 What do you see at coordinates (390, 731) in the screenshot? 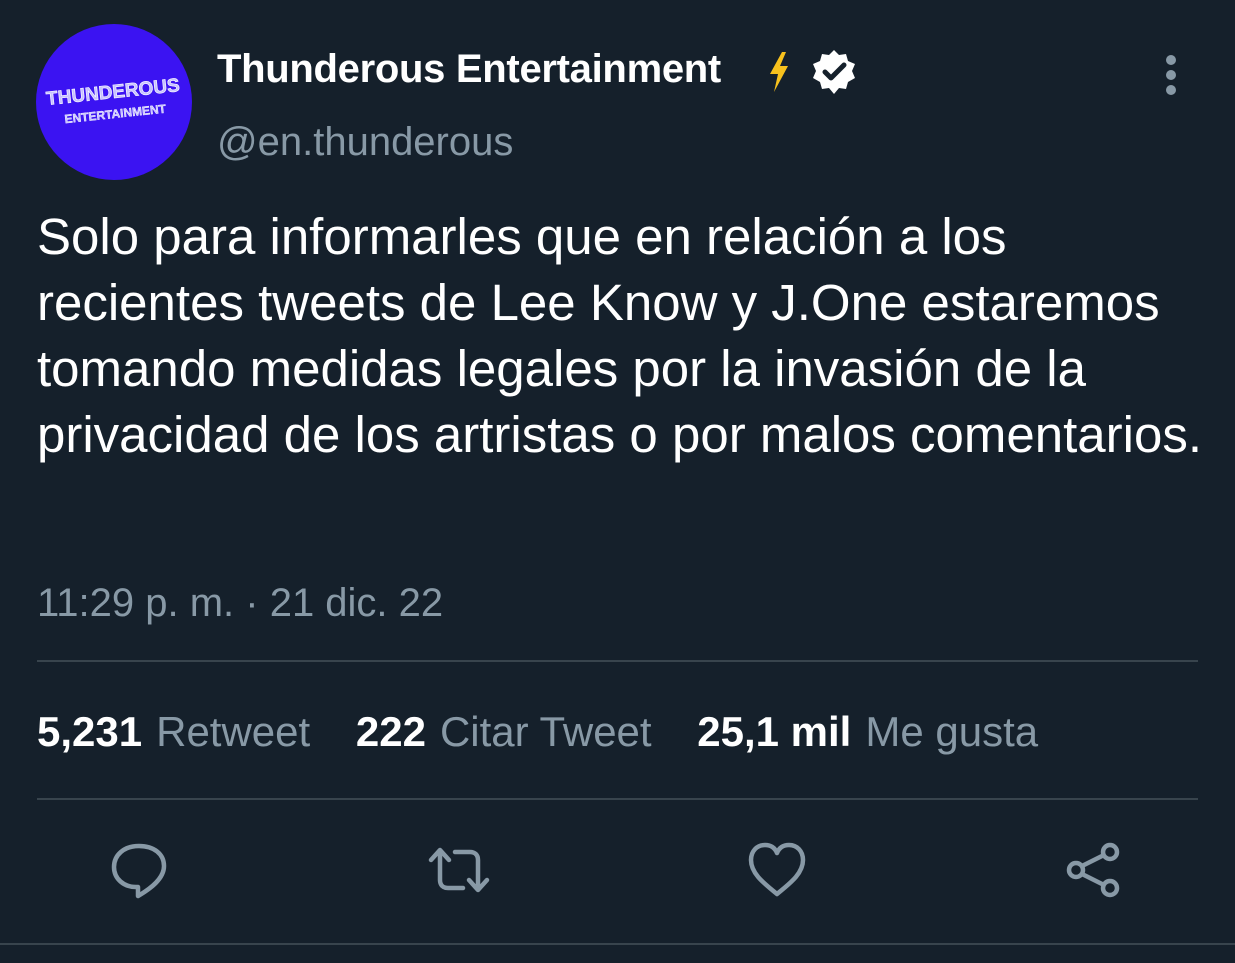
I see `quotes-count: 222` at bounding box center [390, 731].